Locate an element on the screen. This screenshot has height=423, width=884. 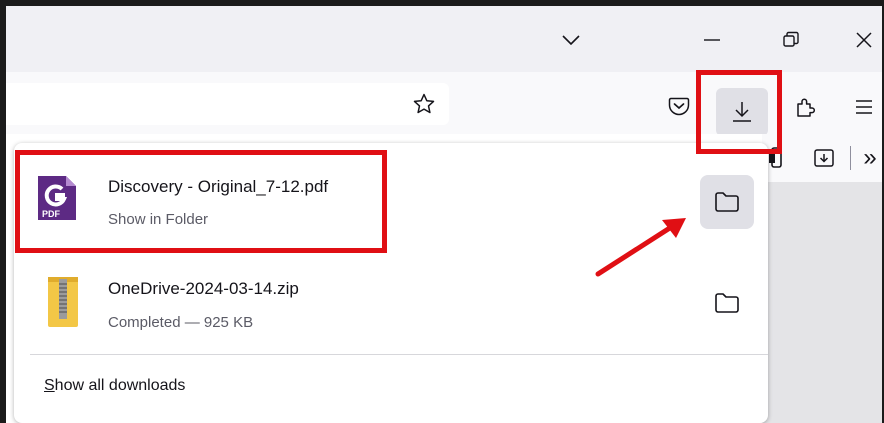
accesskey-letter: S is located at coordinates (49, 385).